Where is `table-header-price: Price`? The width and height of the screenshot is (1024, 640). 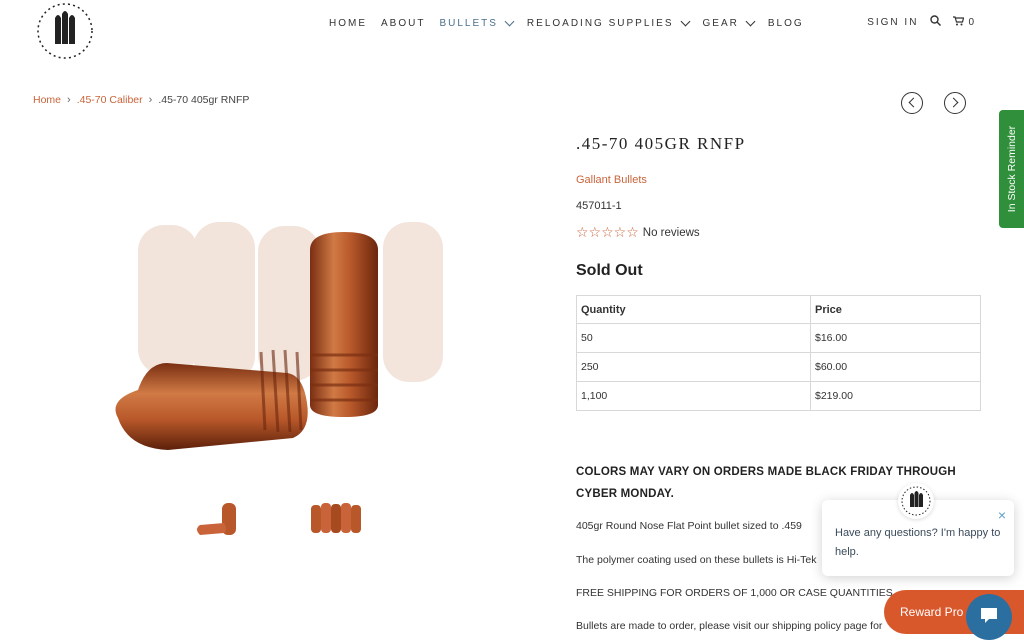 table-header-price: Price is located at coordinates (895, 309).